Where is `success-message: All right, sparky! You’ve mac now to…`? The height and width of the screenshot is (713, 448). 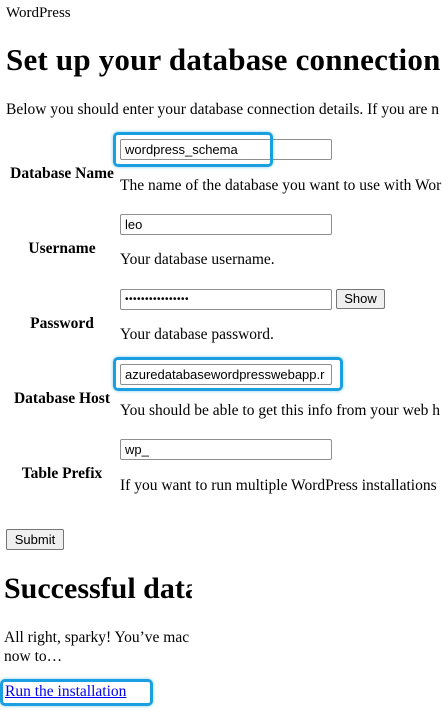
success-message: All right, sparky! You’ve mac now to… is located at coordinates (98, 648).